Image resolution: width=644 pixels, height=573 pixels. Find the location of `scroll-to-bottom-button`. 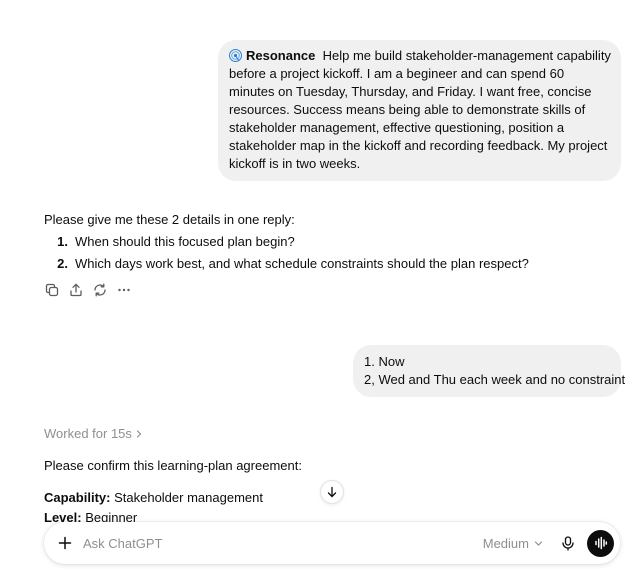

scroll-to-bottom-button is located at coordinates (332, 492).